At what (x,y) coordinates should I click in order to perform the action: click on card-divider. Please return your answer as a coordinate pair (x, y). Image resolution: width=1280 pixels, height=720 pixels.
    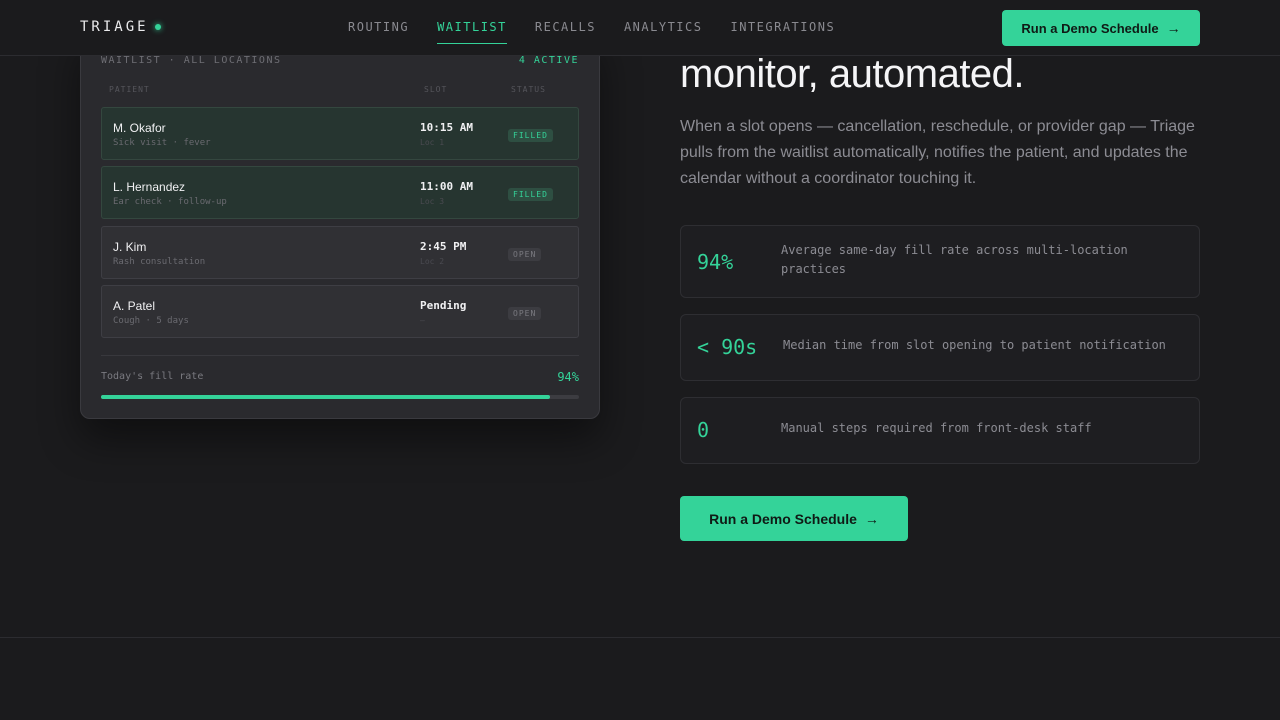
    Looking at the image, I should click on (340, 355).